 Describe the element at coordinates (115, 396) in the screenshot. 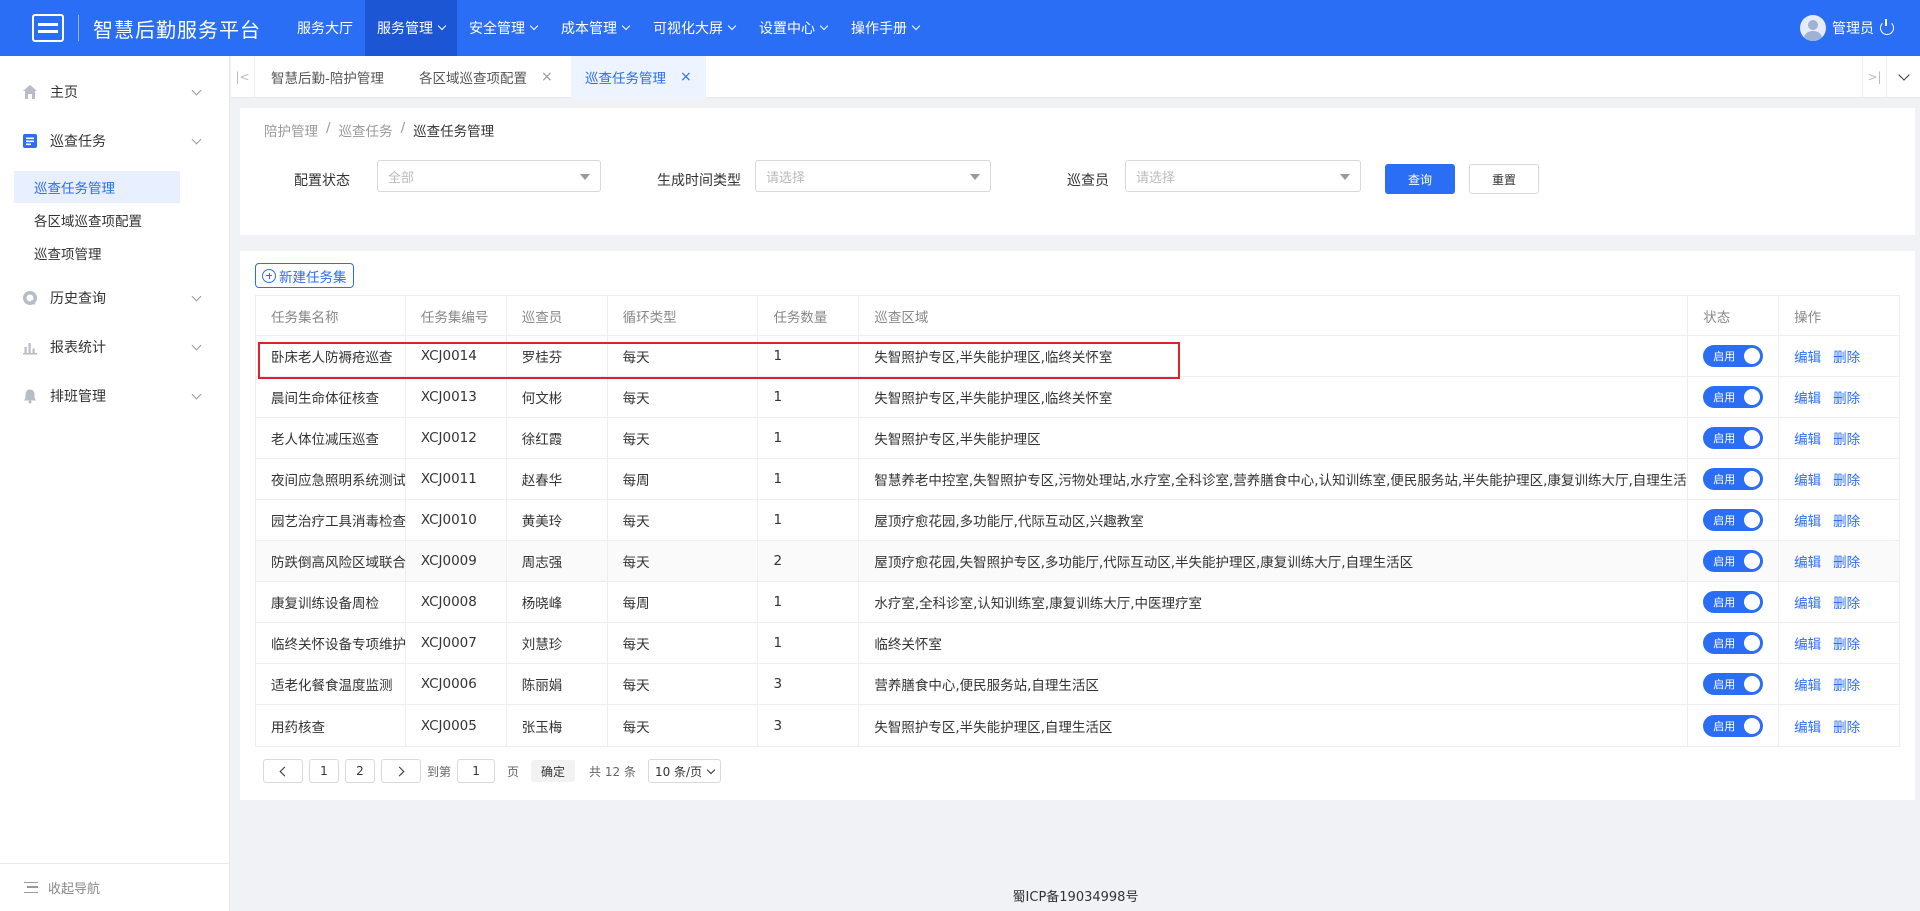

I see `sidebar-item-schedule: 排班管理` at that location.